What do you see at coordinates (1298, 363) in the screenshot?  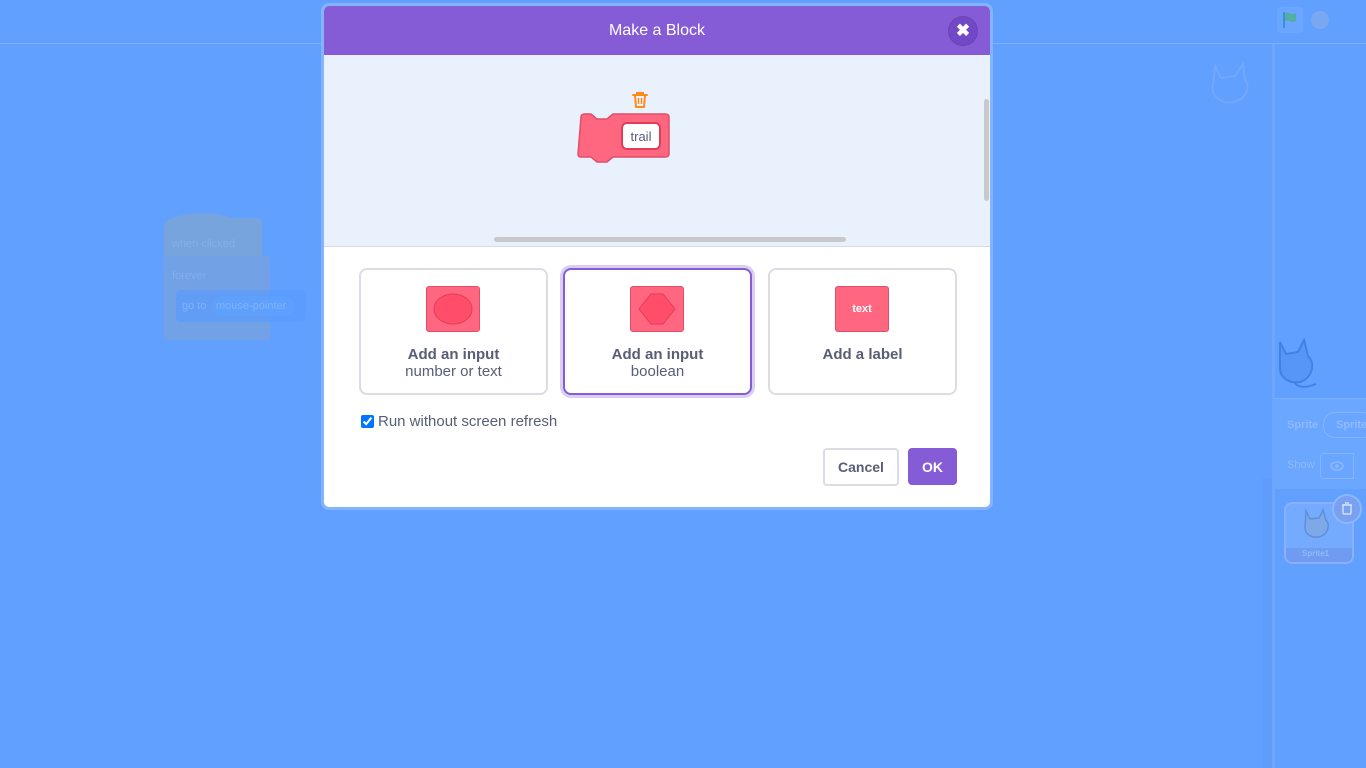 I see `cat-icon` at bounding box center [1298, 363].